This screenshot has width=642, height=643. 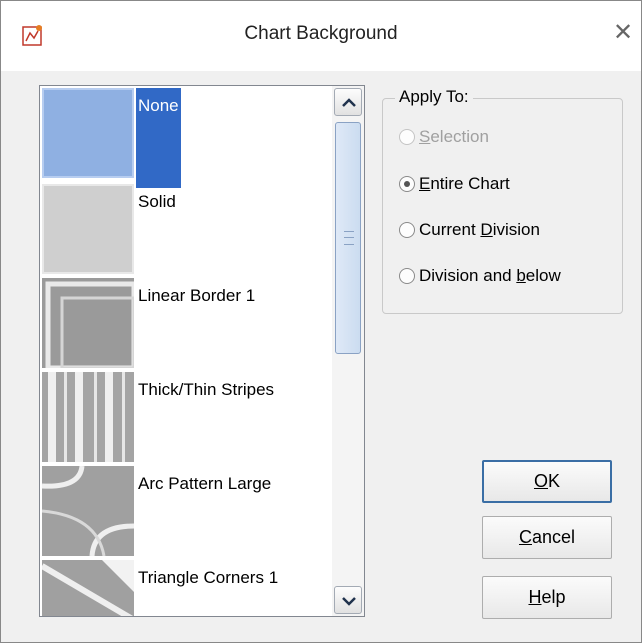 I want to click on radio-label: Division and below, so click(x=490, y=275).